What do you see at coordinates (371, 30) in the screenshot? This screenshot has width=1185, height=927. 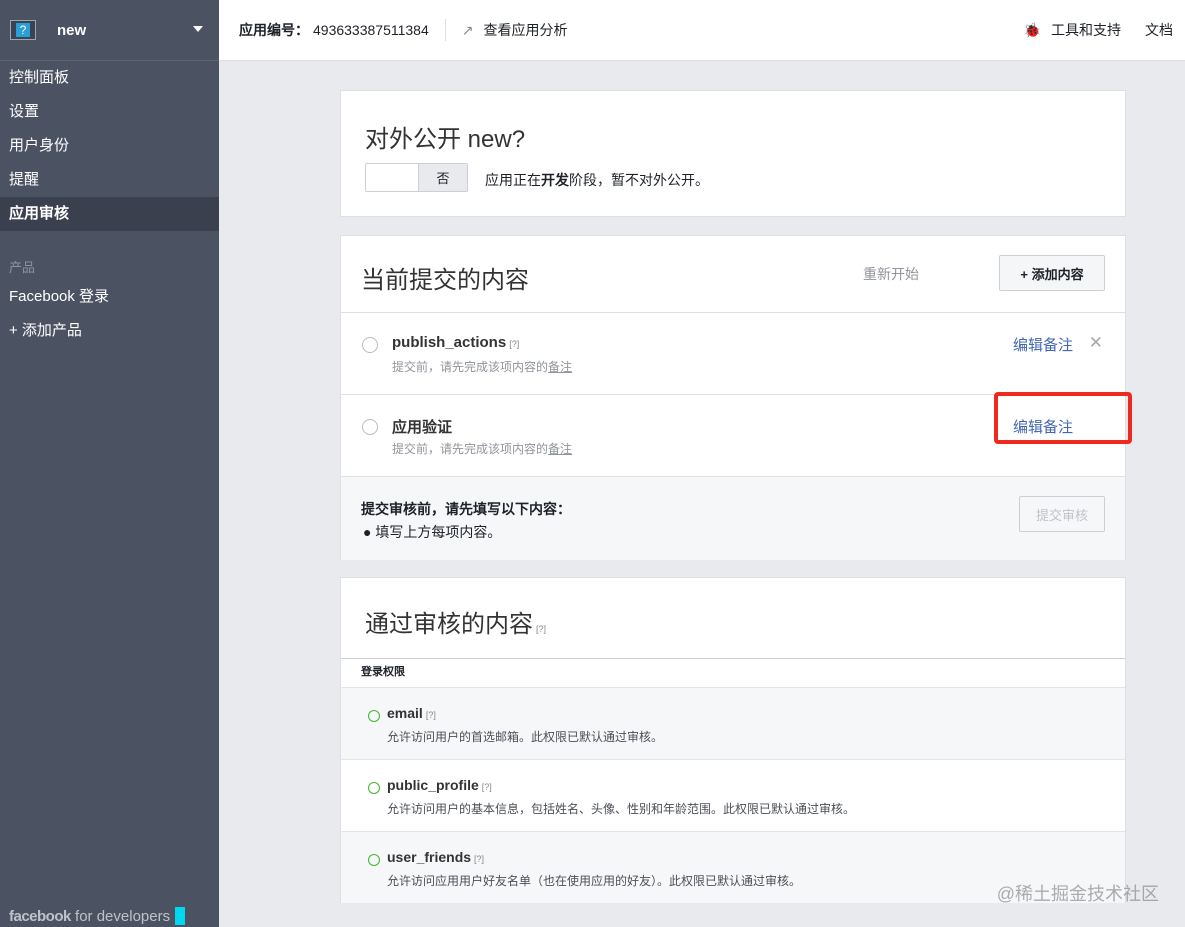 I see `app-id: 493633387511384` at bounding box center [371, 30].